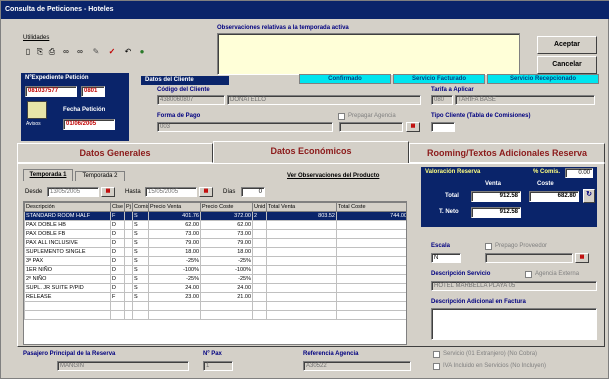 Image resolution: width=609 pixels, height=379 pixels. I want to click on escala-select: N, so click(446, 258).